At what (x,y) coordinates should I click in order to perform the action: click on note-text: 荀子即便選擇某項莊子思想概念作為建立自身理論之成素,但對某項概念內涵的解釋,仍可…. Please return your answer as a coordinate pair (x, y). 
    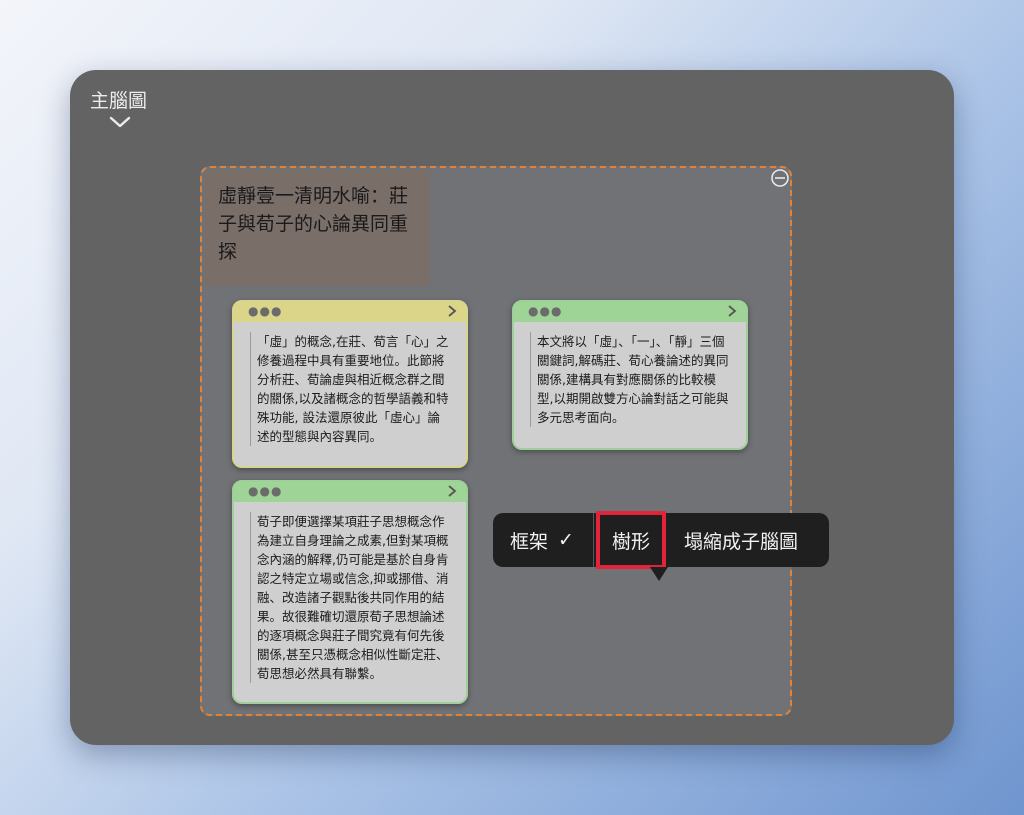
    Looking at the image, I should click on (351, 597).